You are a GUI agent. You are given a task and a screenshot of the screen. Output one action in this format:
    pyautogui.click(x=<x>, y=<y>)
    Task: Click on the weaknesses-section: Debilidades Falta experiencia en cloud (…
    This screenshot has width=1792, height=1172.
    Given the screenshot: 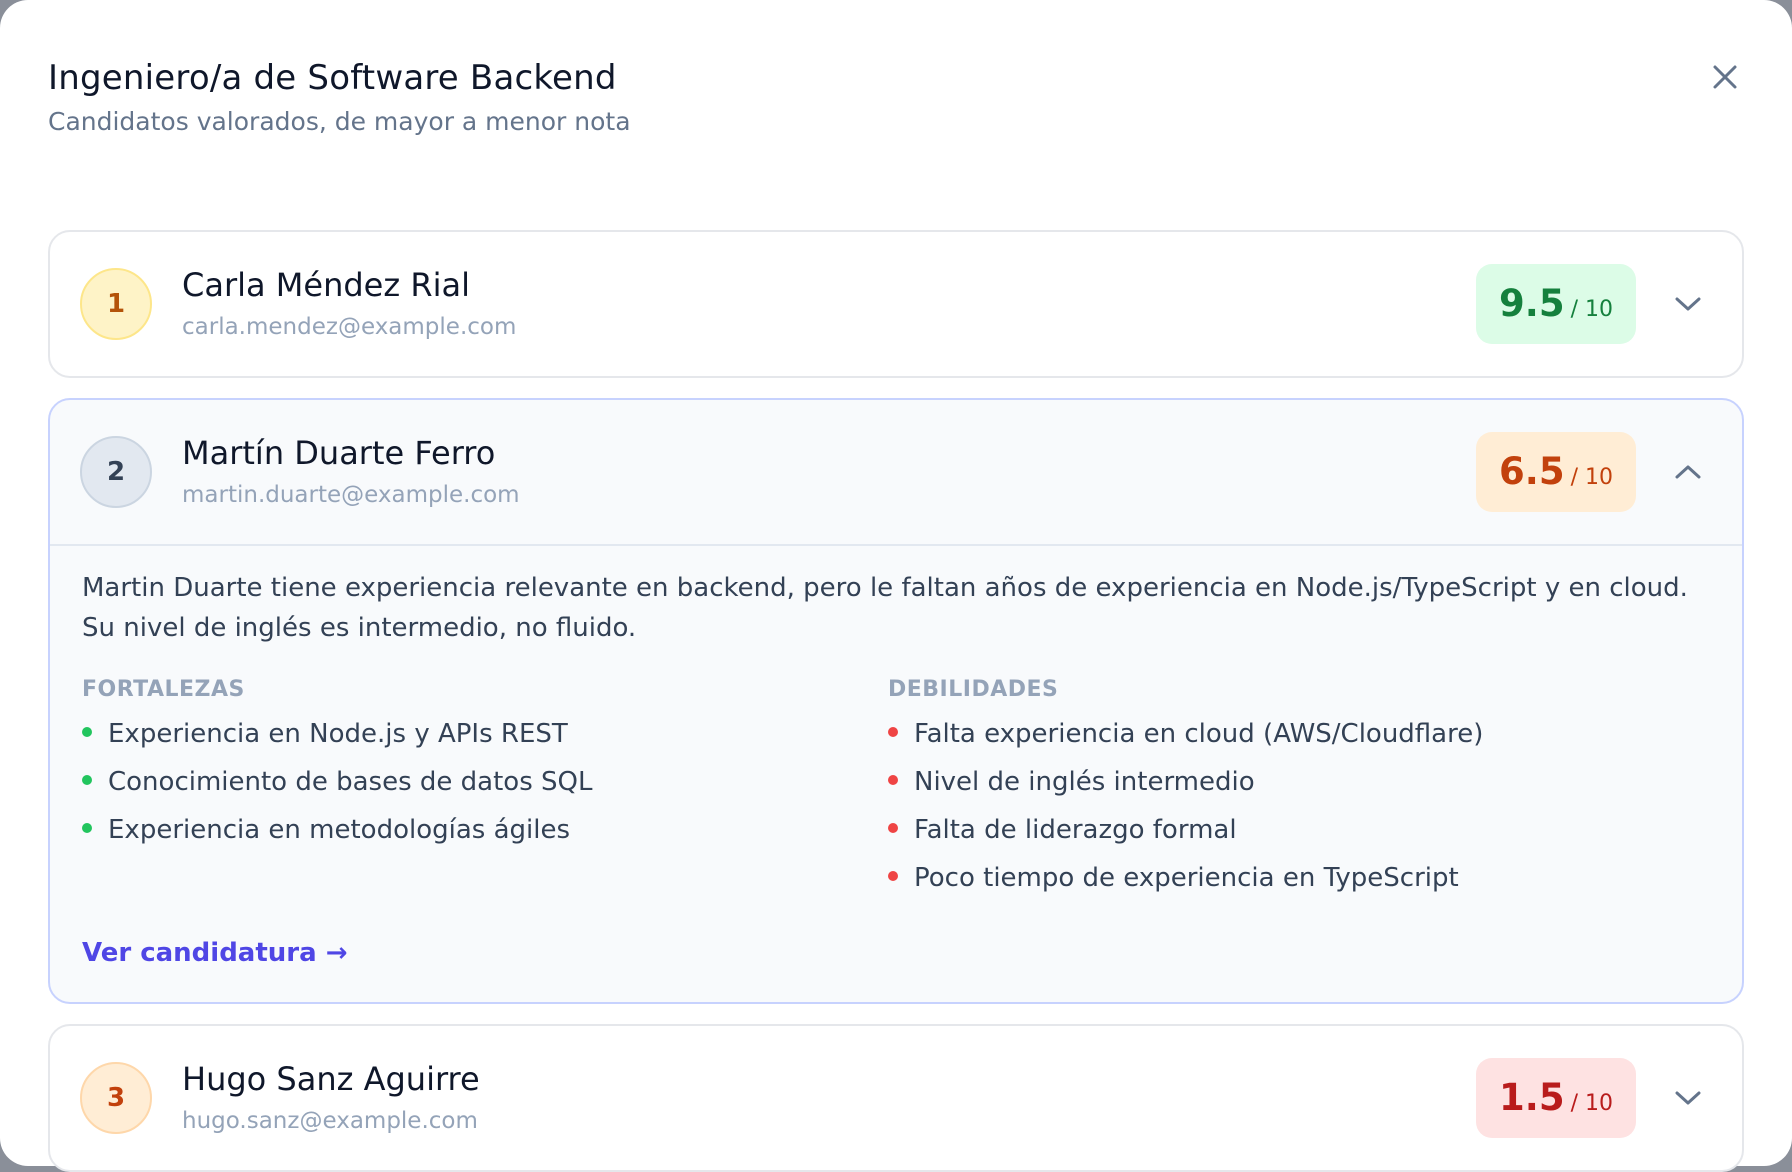 What is the action you would take?
    pyautogui.click(x=1291, y=791)
    